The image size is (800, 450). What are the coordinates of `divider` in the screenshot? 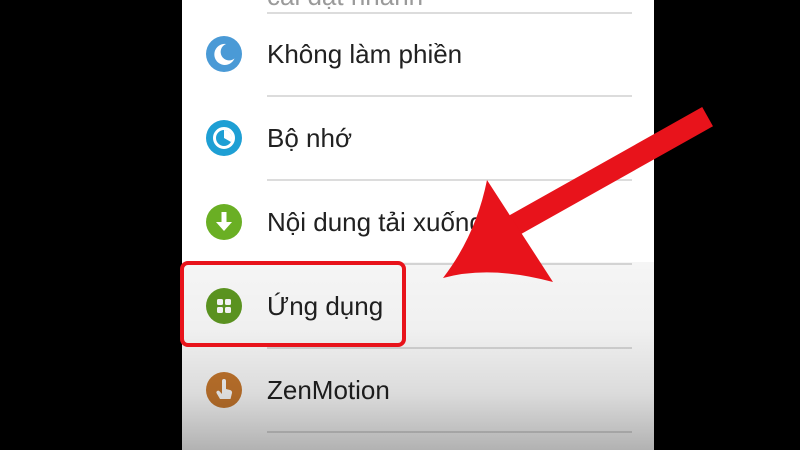 It's located at (449, 432).